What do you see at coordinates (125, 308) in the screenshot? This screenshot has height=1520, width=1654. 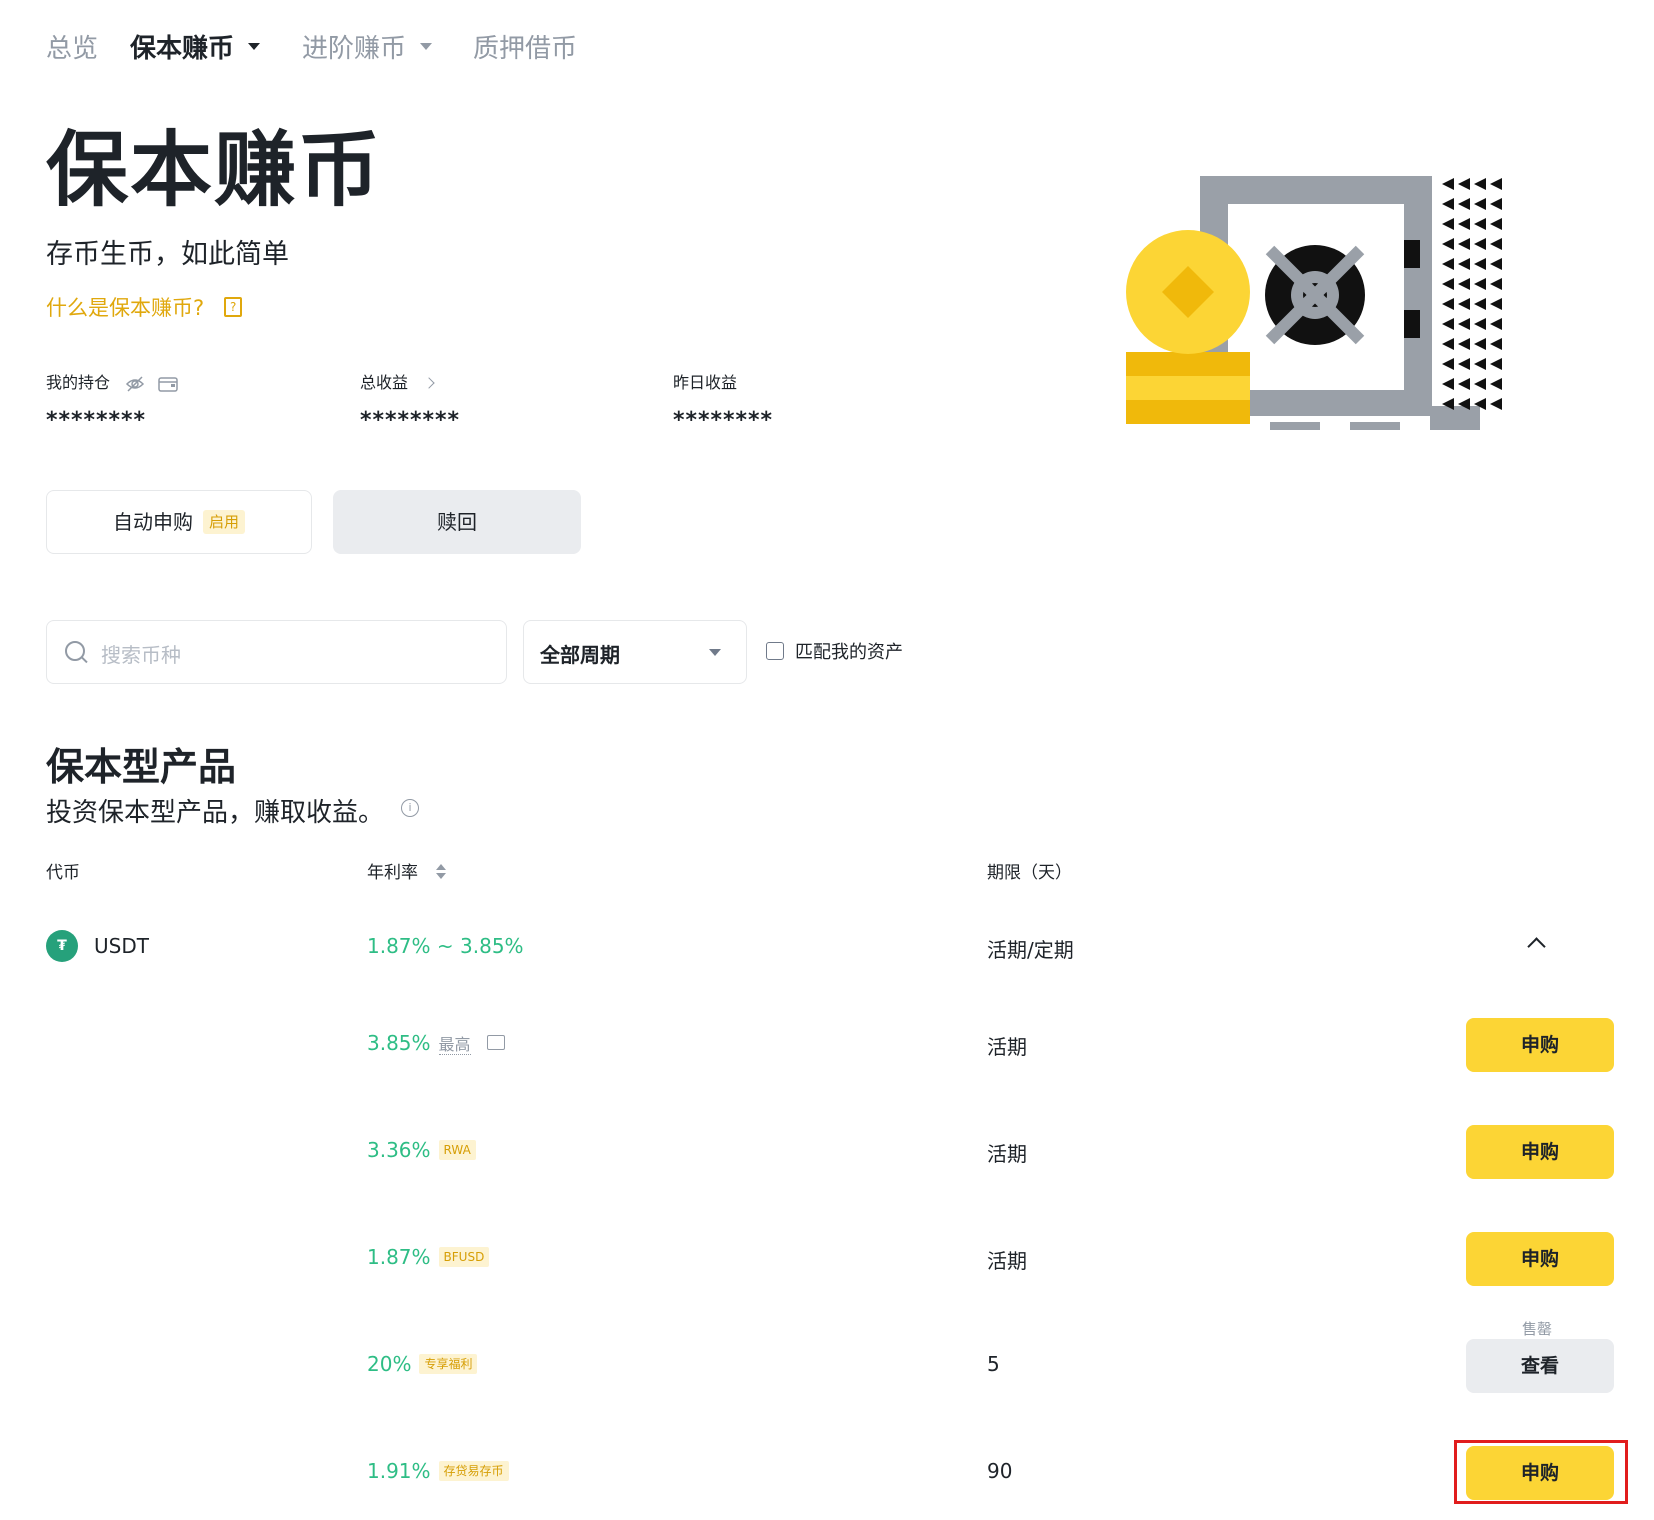 I see `what-is-link-label: 什么是保本赚币?` at bounding box center [125, 308].